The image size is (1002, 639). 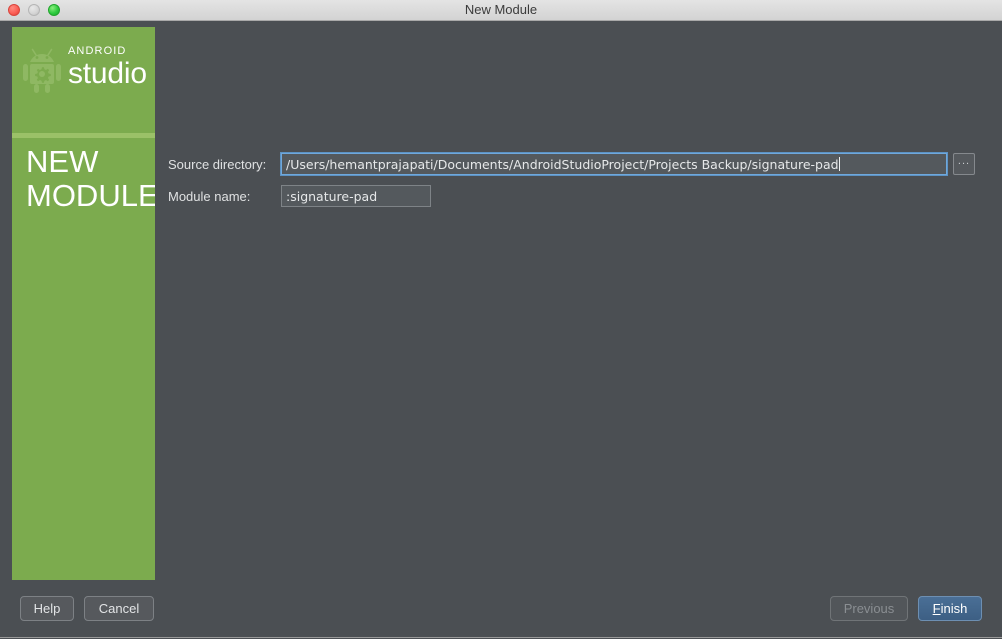 I want to click on finish-label-rest: inish, so click(x=954, y=608).